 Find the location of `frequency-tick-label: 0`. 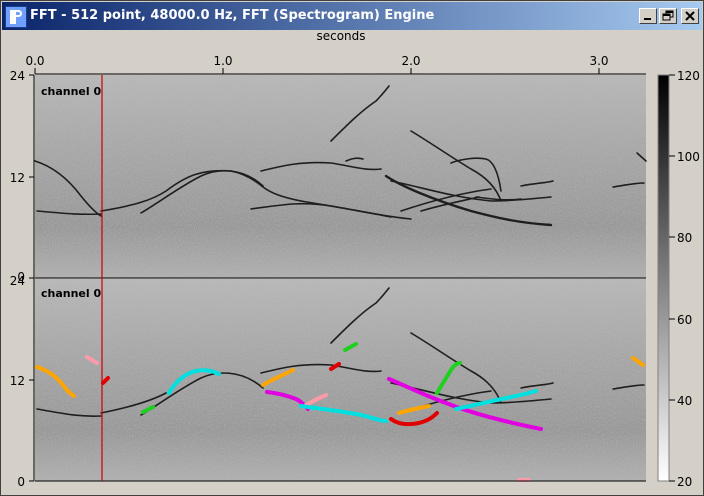

frequency-tick-label: 0 is located at coordinates (21, 482).